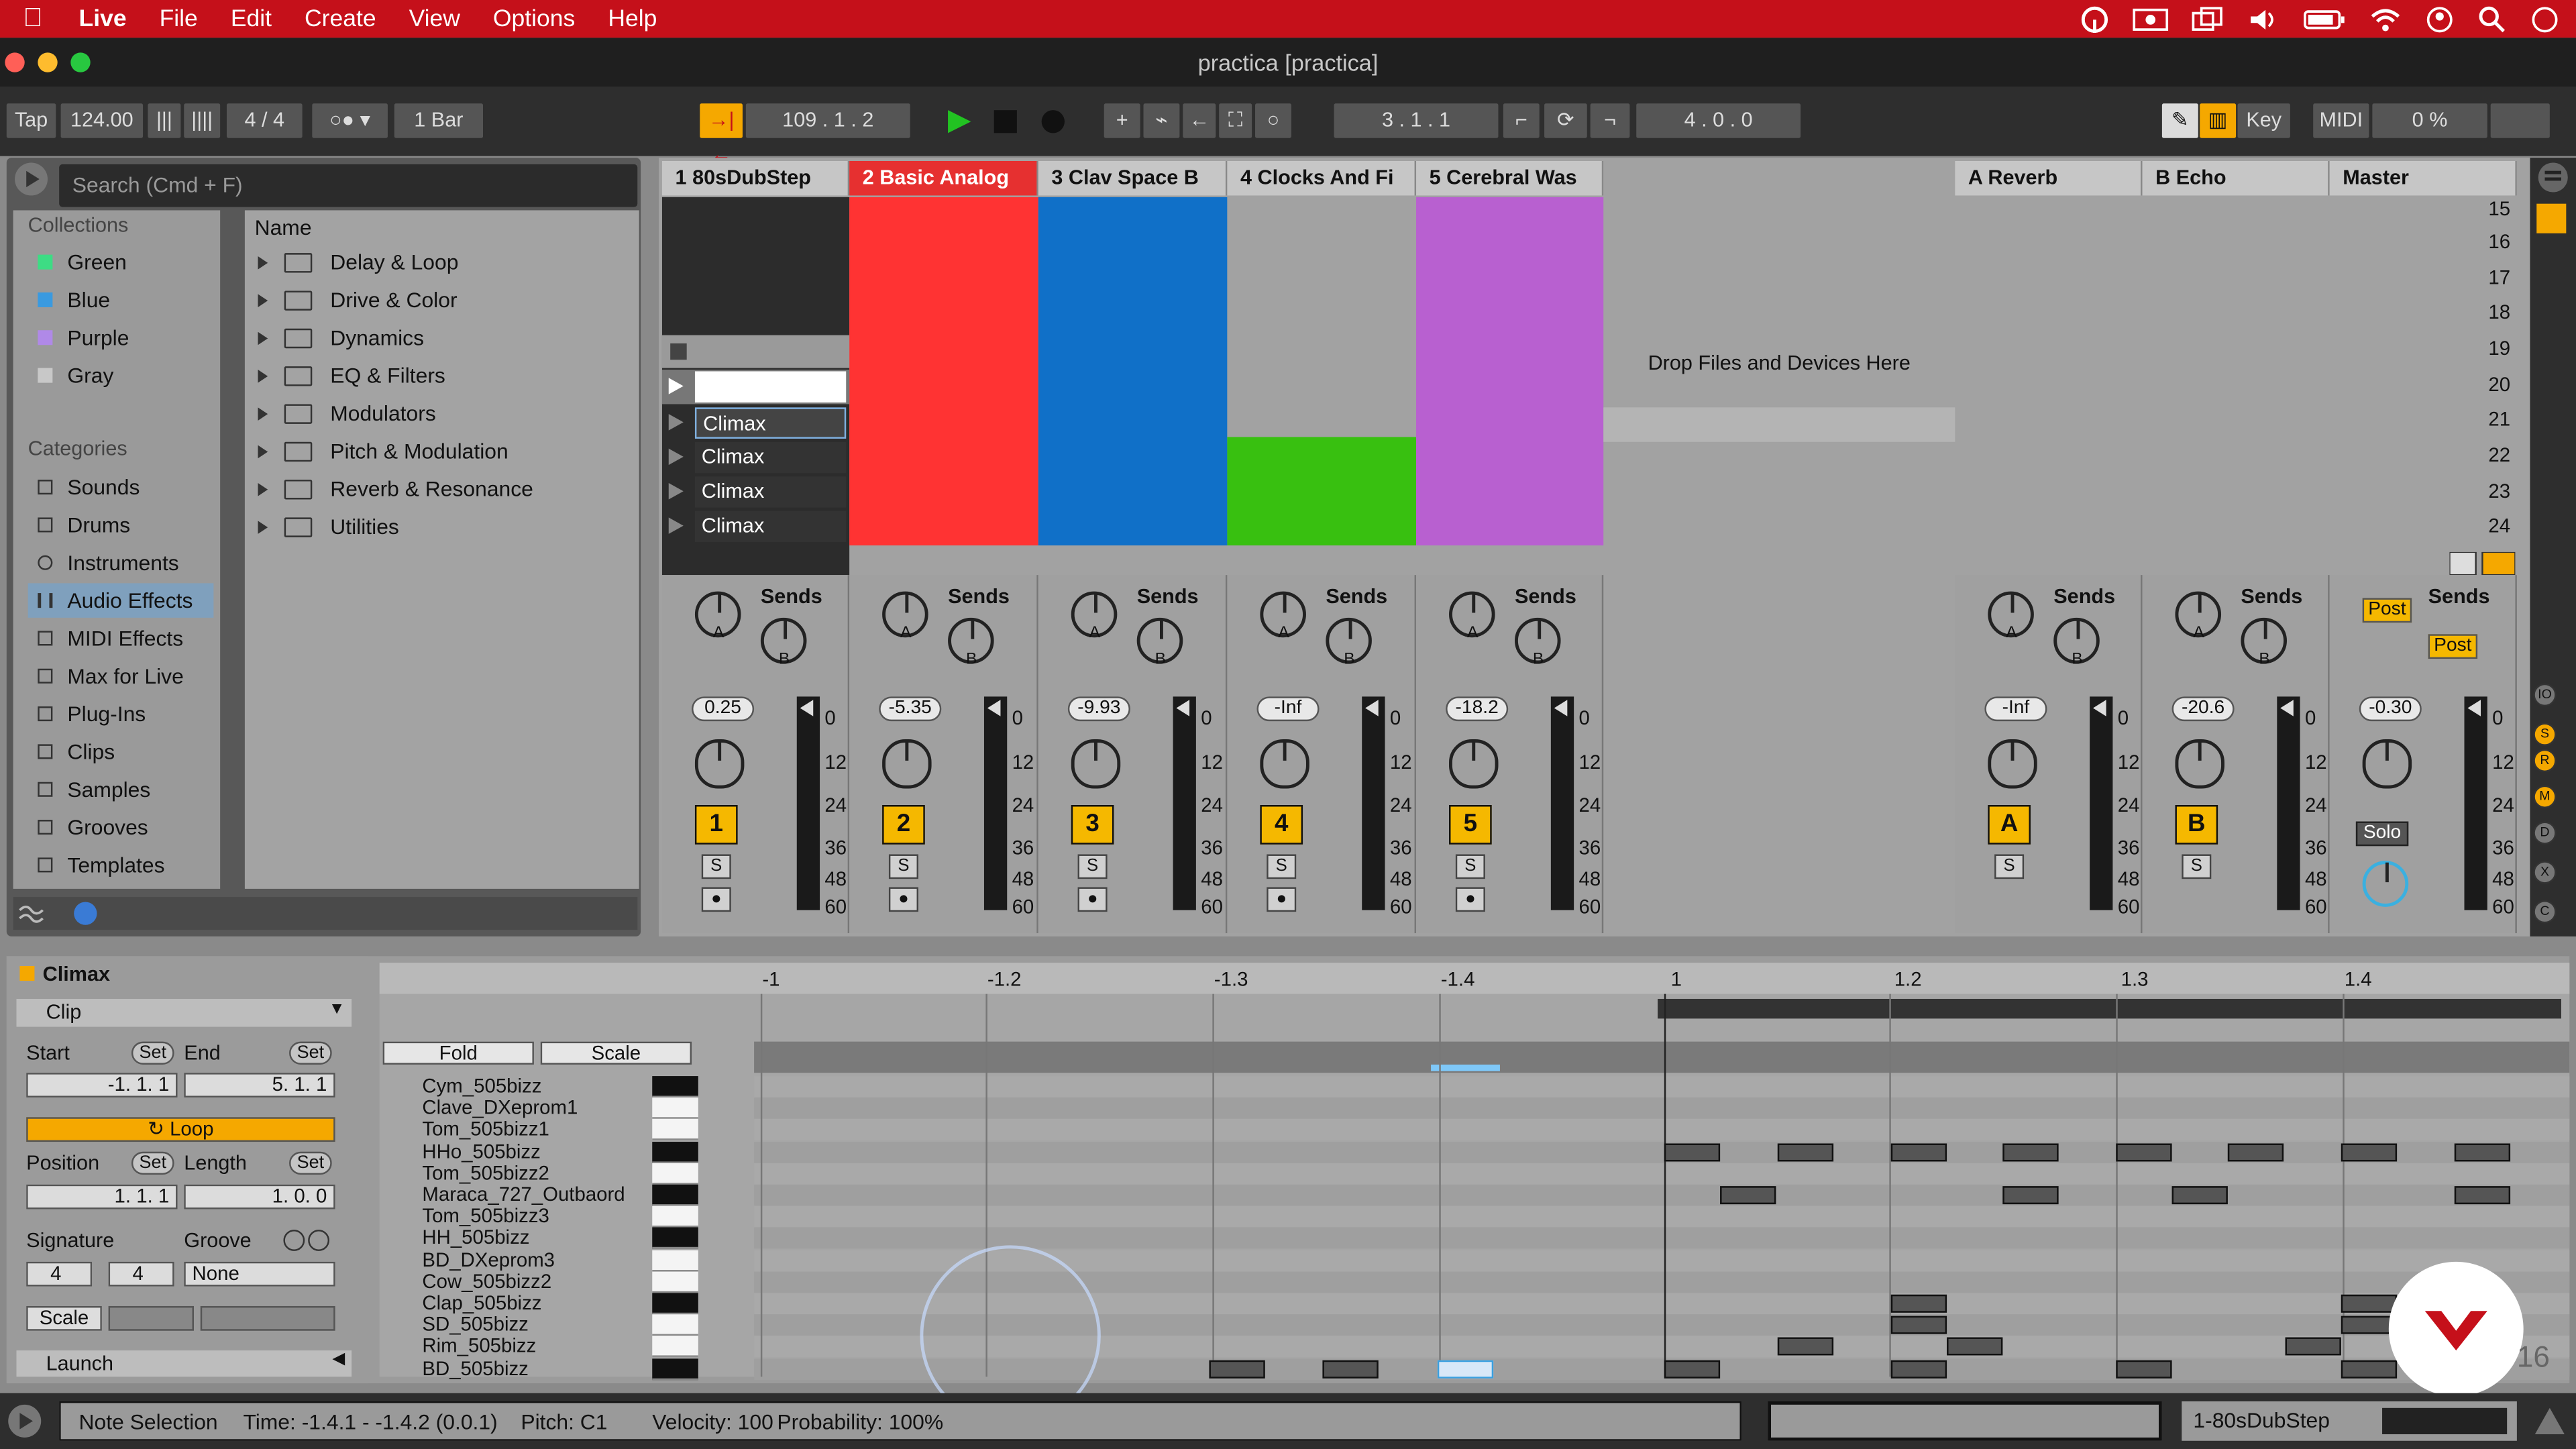 The height and width of the screenshot is (1449, 2576). I want to click on scene-number: 24, so click(2499, 526).